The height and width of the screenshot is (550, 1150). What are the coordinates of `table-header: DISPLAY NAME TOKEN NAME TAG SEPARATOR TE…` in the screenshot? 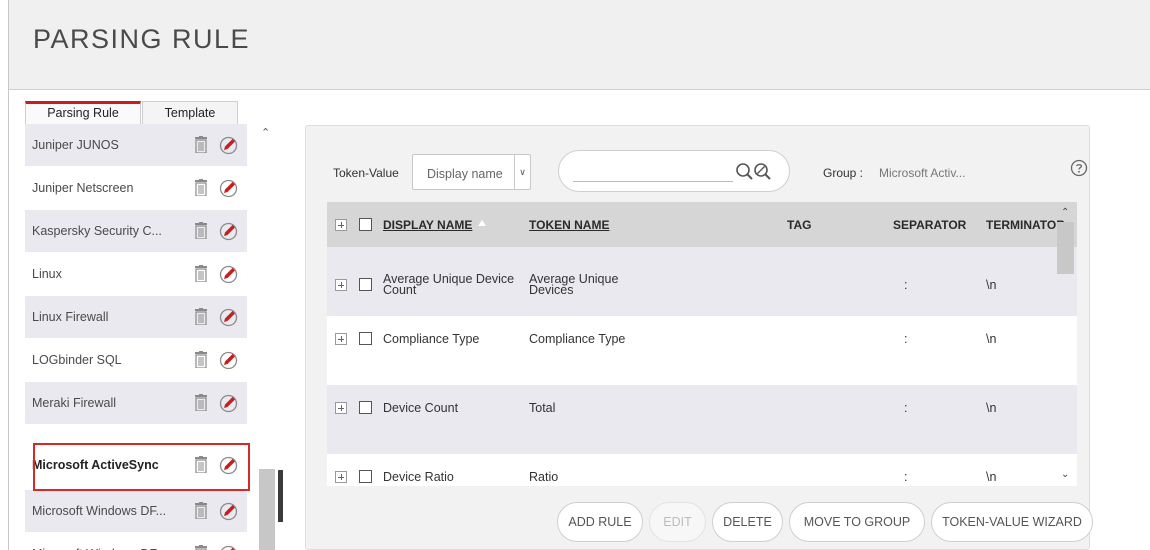 It's located at (702, 224).